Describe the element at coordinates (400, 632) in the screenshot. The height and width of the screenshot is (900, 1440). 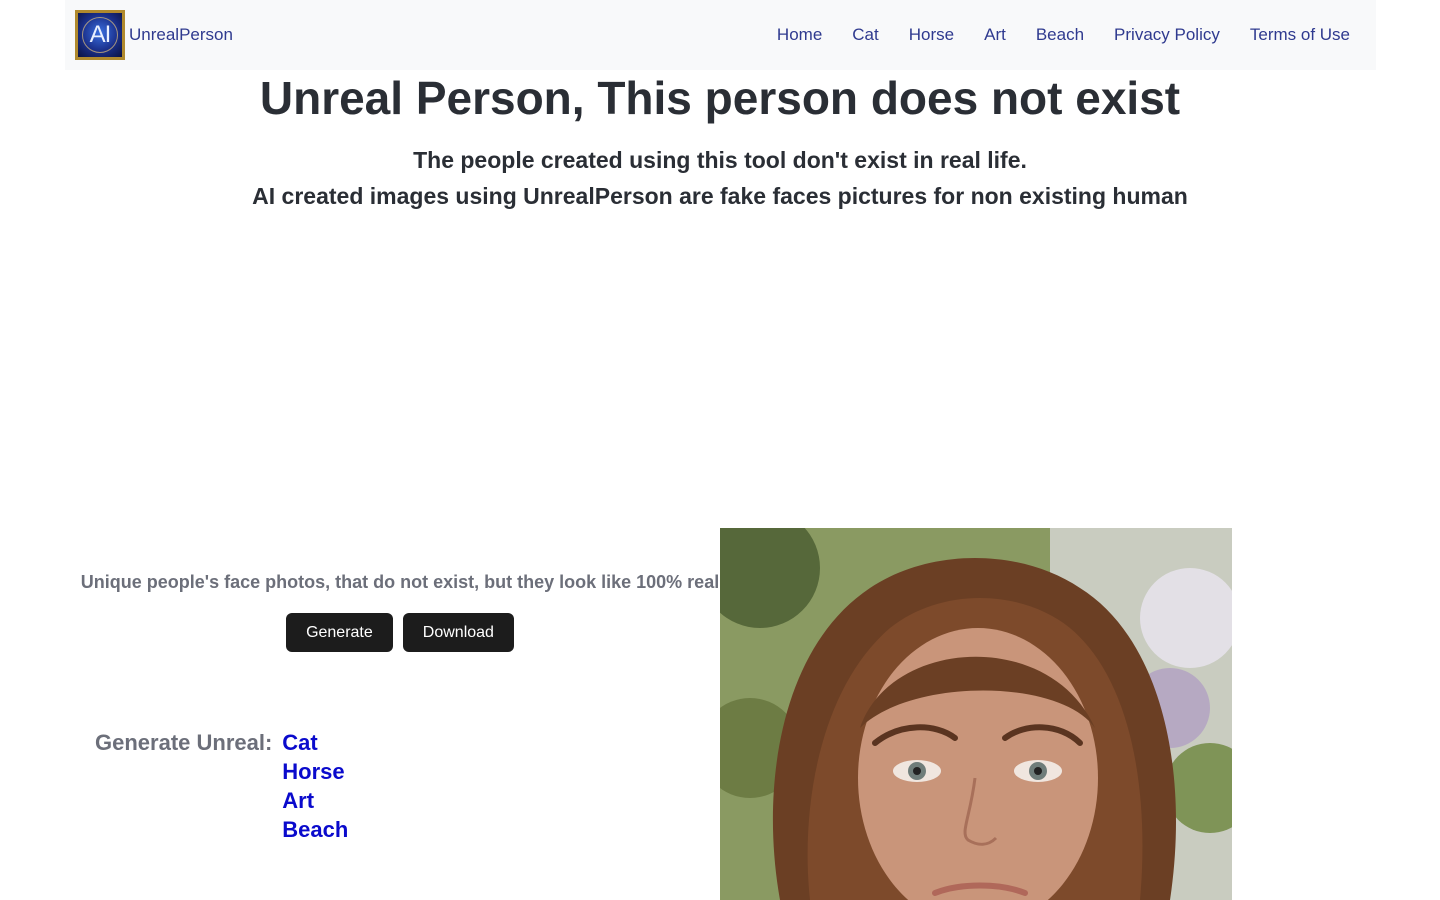
I see `button-row: Generate Download` at that location.